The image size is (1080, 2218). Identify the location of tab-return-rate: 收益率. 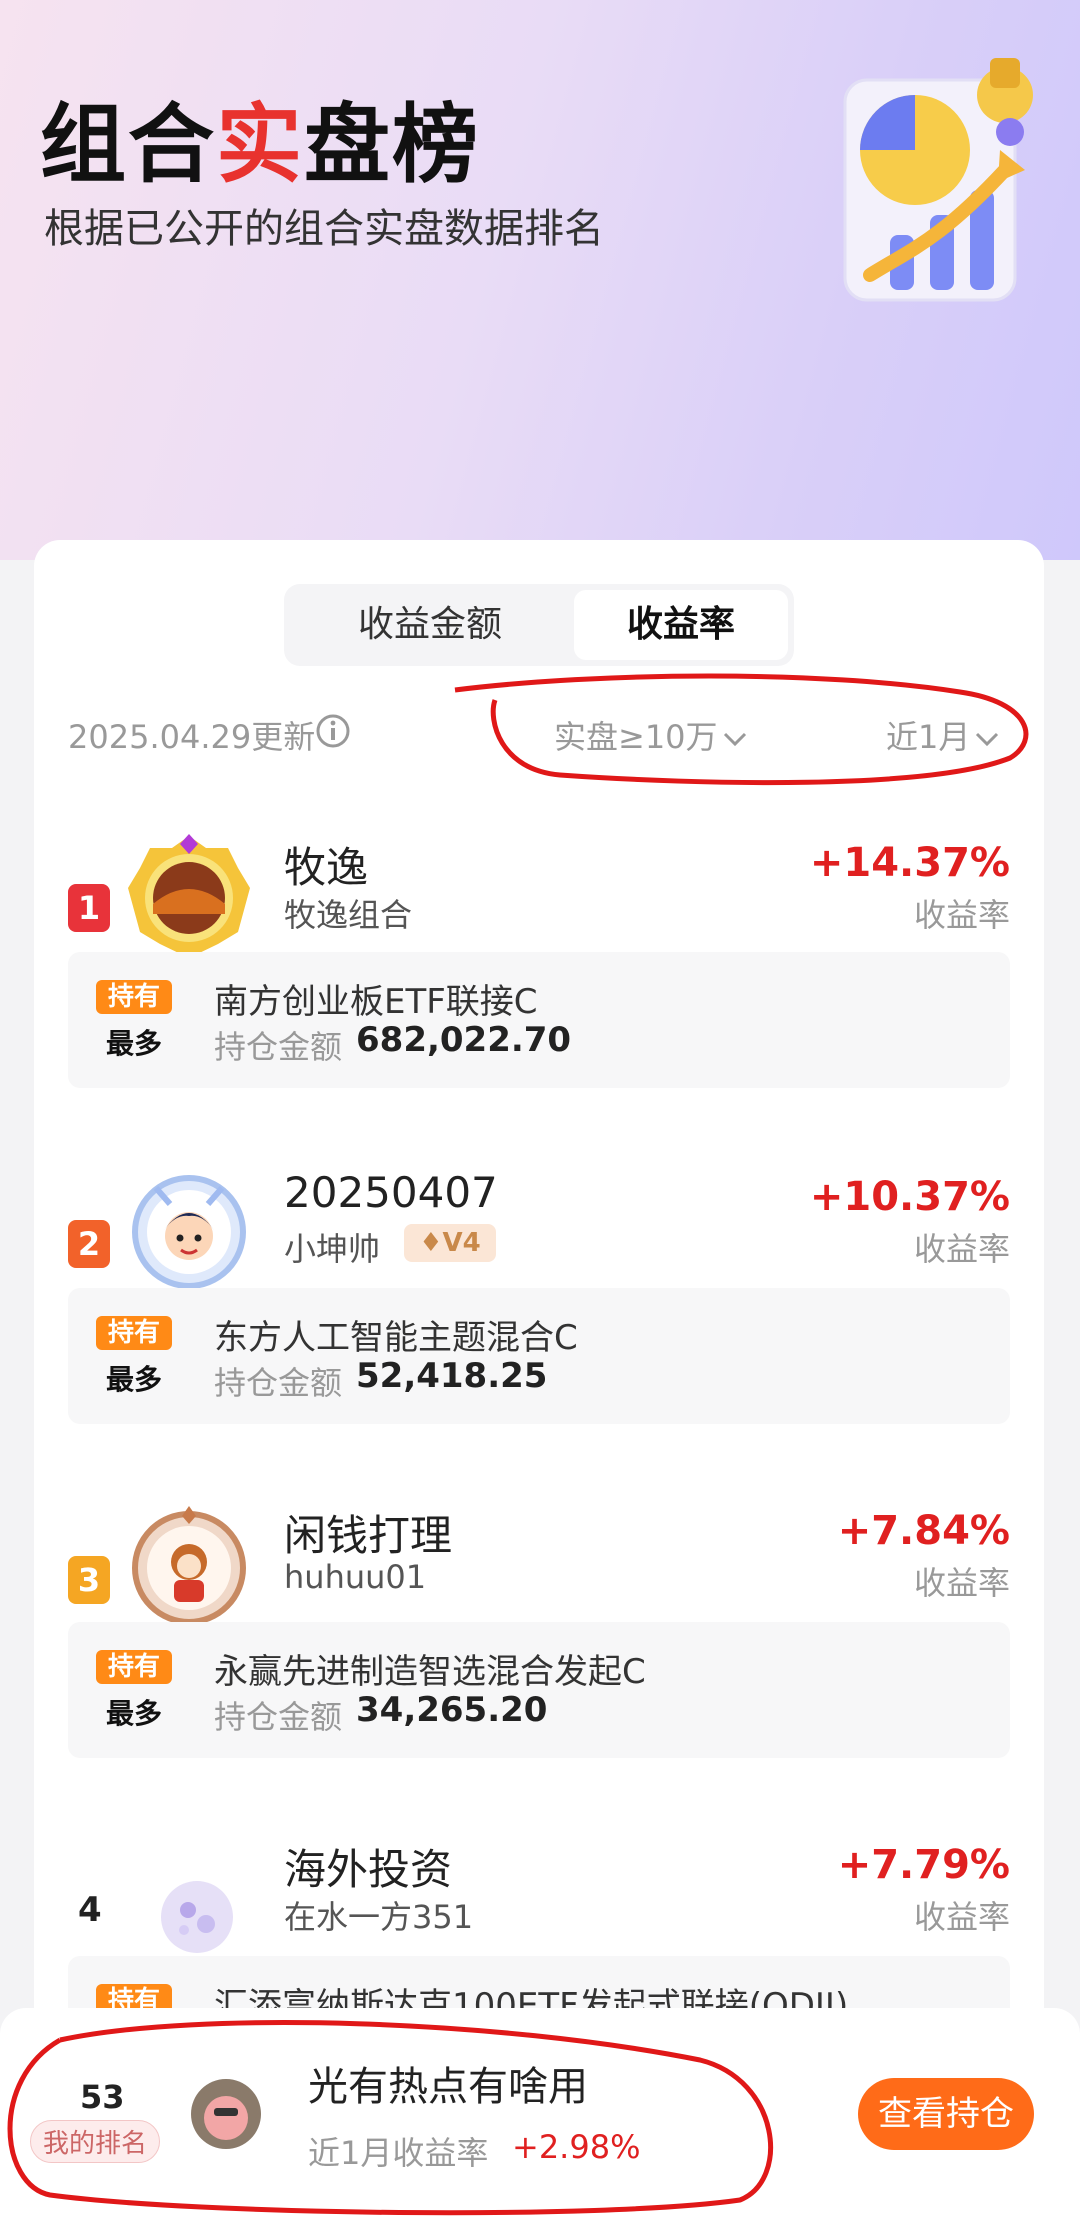
(681, 625).